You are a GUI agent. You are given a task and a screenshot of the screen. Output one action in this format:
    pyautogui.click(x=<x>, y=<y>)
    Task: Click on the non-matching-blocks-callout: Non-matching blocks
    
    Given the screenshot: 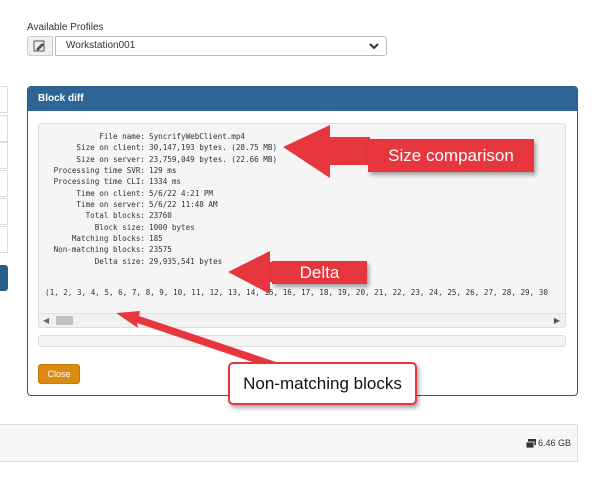 What is the action you would take?
    pyautogui.click(x=322, y=383)
    